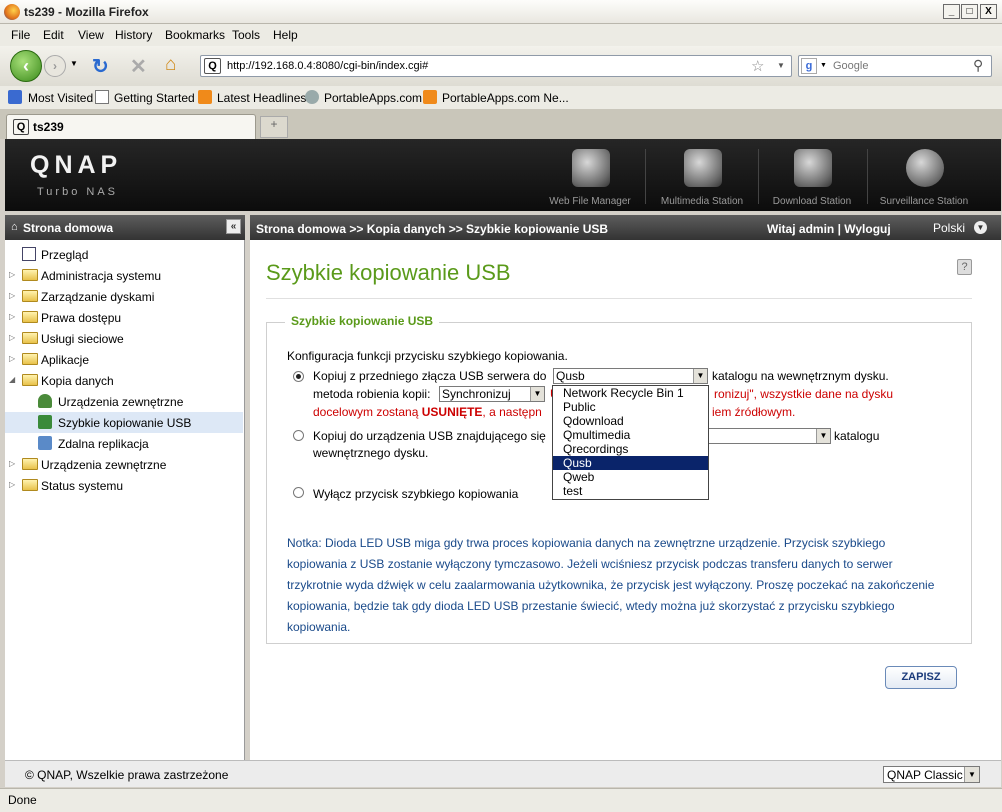 The image size is (1002, 812). What do you see at coordinates (133, 35) in the screenshot?
I see `menu-history: History` at bounding box center [133, 35].